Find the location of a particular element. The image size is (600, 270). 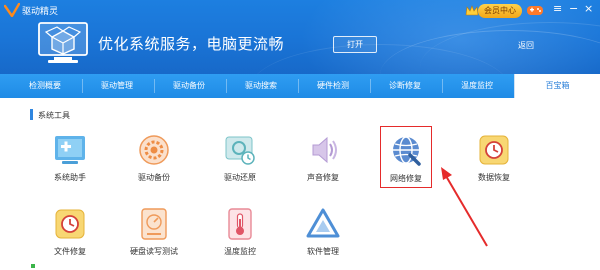

close-icon: × is located at coordinates (588, 9).